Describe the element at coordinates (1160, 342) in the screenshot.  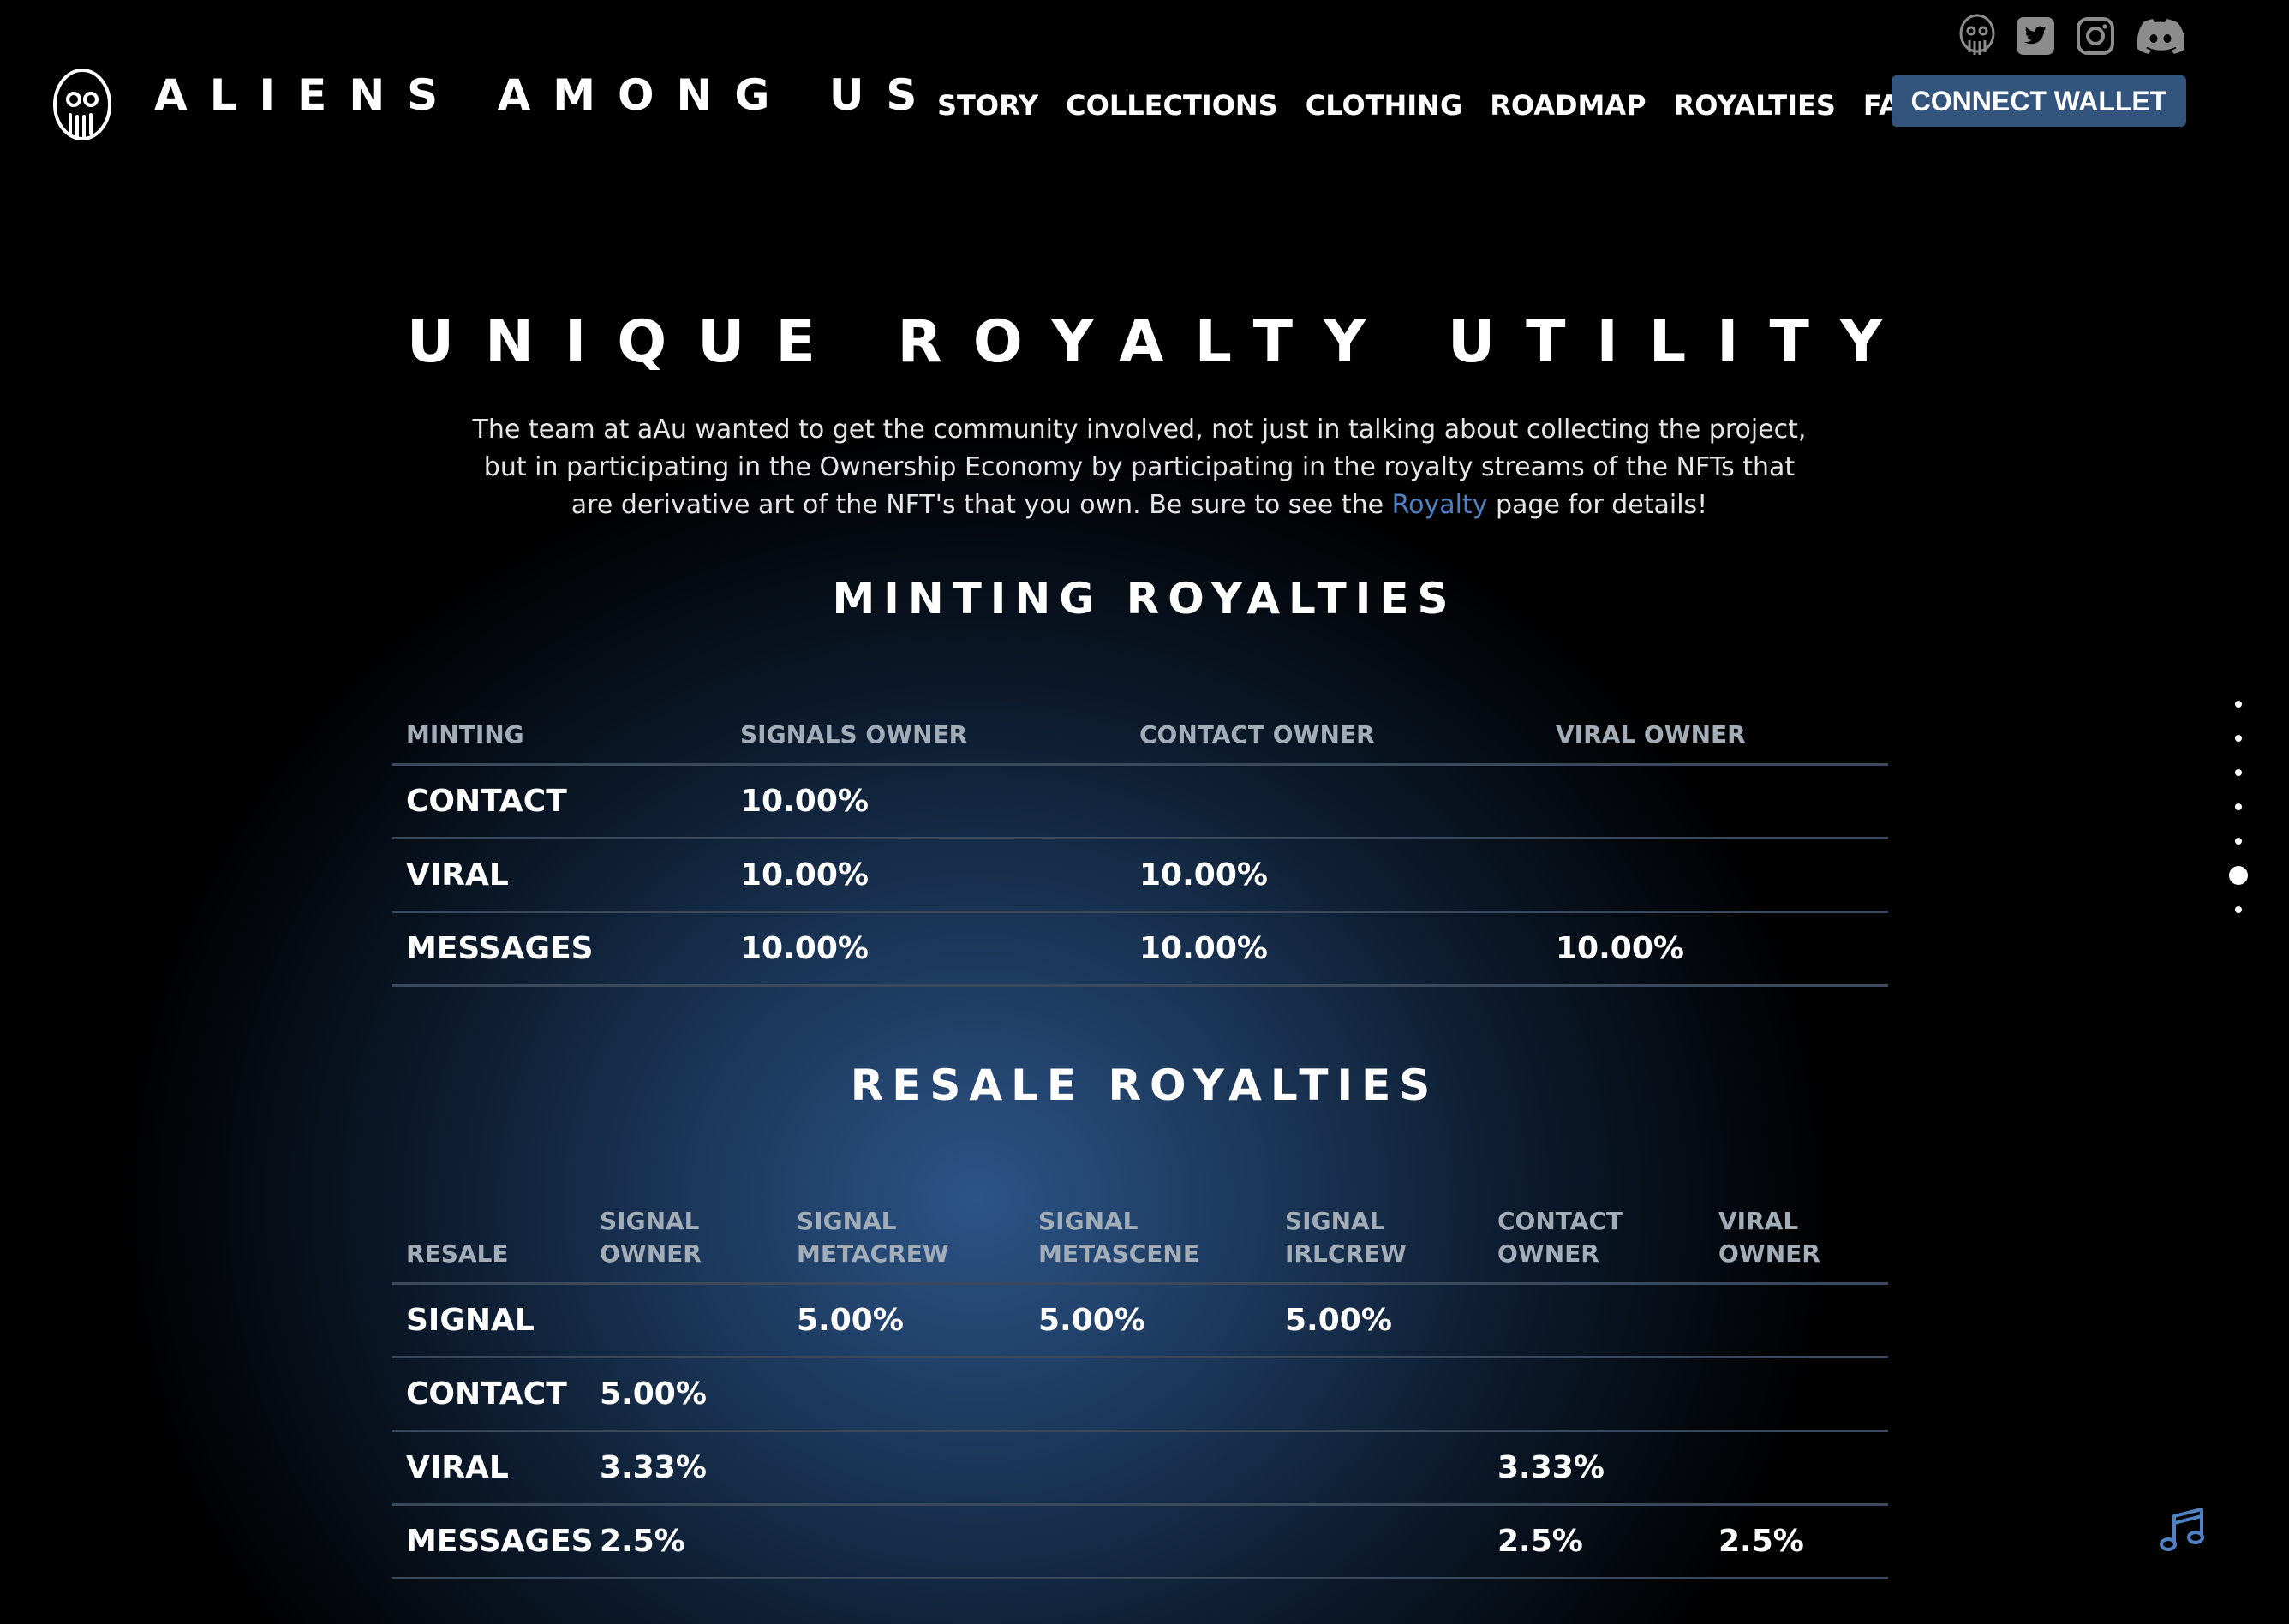
I see `page-title: UNIQUE ROYALTY UTILITY` at that location.